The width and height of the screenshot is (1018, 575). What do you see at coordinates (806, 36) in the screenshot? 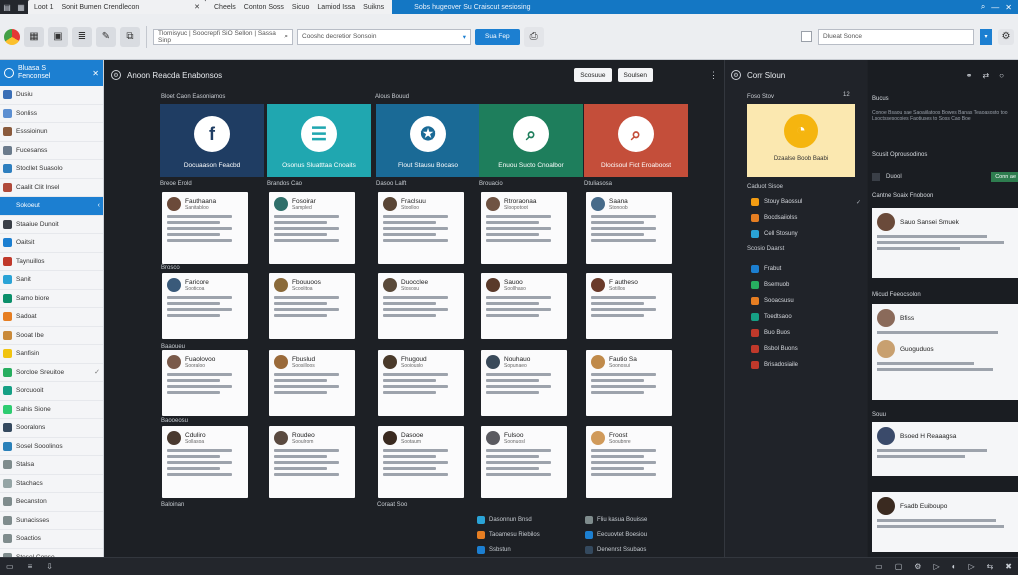
I see `filter-checkbox` at bounding box center [806, 36].